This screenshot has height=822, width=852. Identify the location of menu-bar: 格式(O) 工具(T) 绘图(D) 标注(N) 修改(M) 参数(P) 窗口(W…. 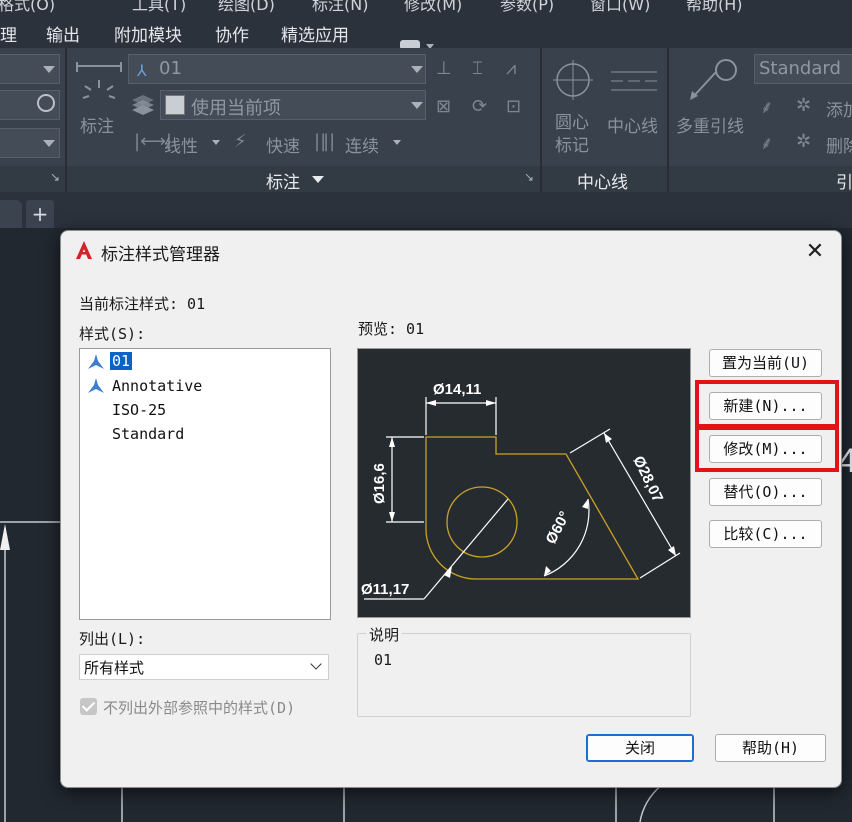
(426, 7).